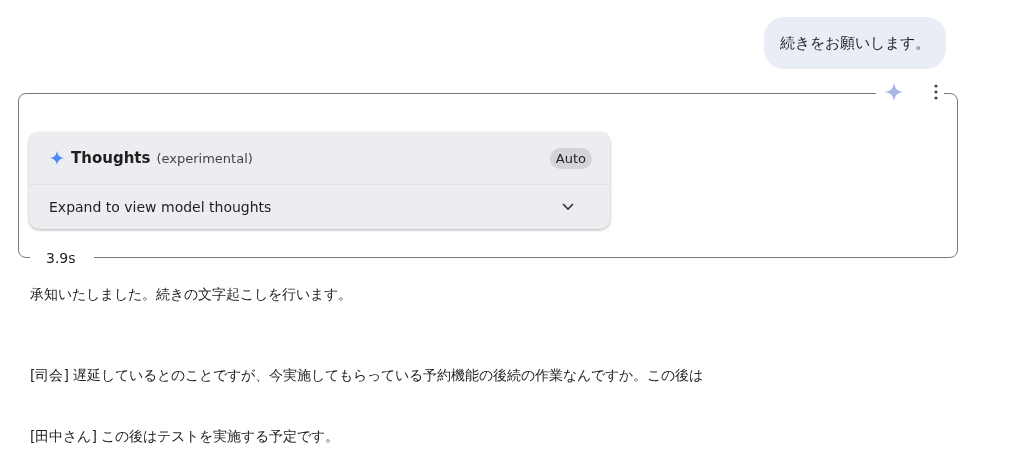 The height and width of the screenshot is (453, 1024). What do you see at coordinates (191, 294) in the screenshot?
I see `response-paragraph: 承知いたしました。続きの文字起こしを行います。` at bounding box center [191, 294].